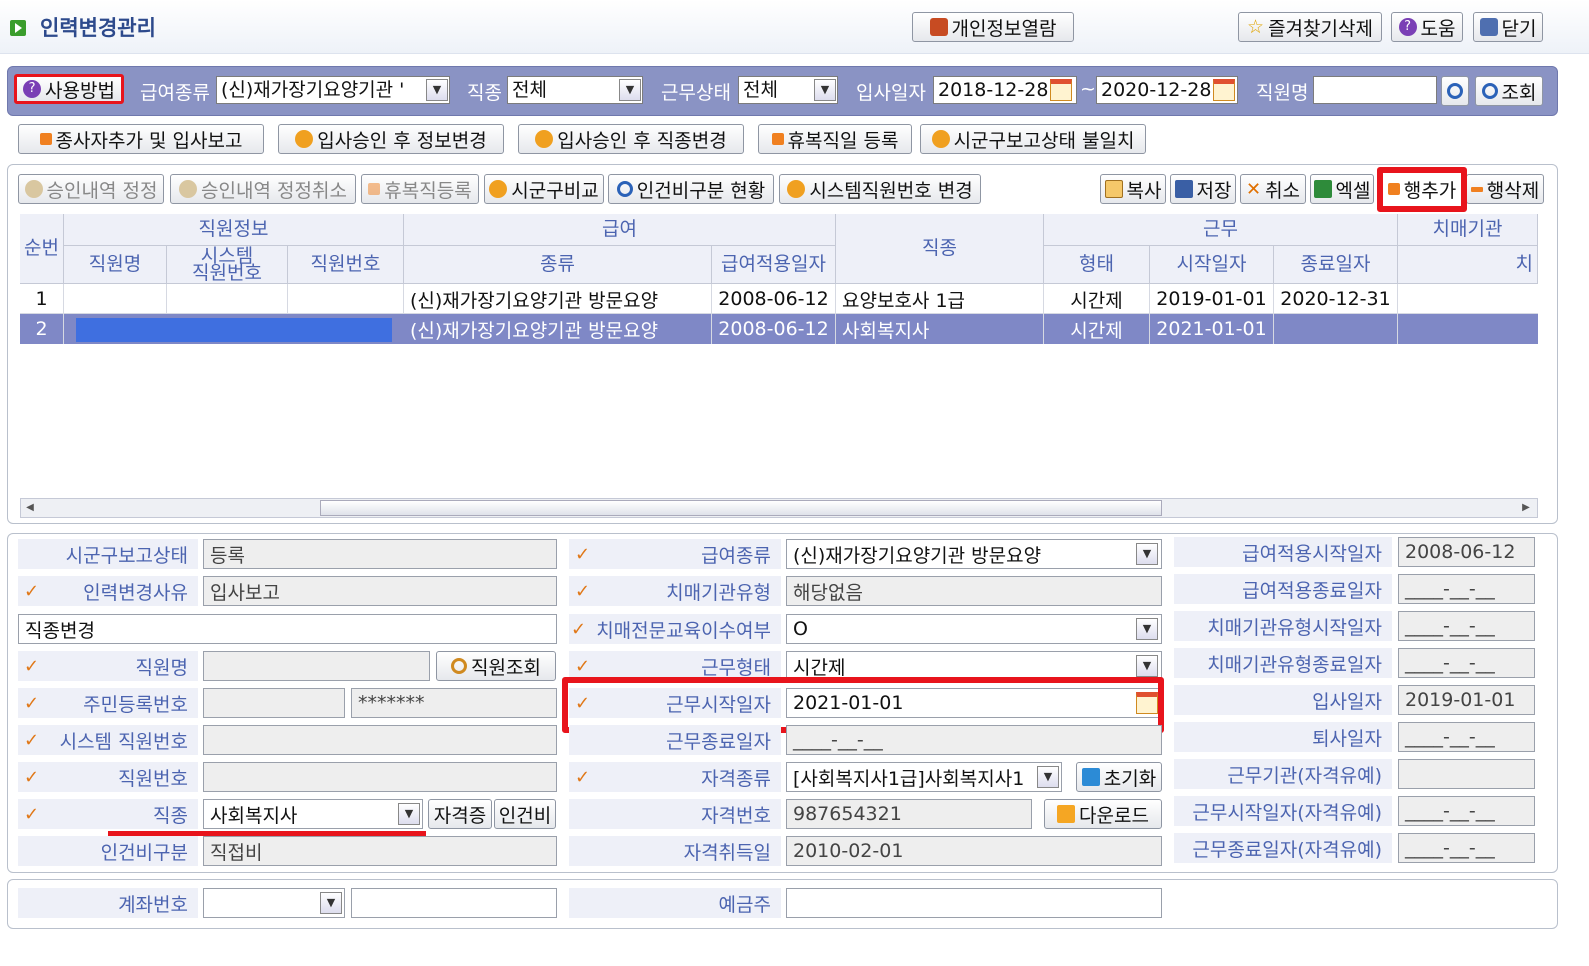 This screenshot has width=1589, height=966. I want to click on job-label: 직종, so click(484, 93).